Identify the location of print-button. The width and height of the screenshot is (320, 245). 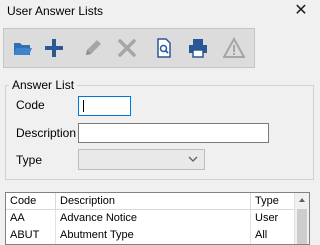
(198, 48).